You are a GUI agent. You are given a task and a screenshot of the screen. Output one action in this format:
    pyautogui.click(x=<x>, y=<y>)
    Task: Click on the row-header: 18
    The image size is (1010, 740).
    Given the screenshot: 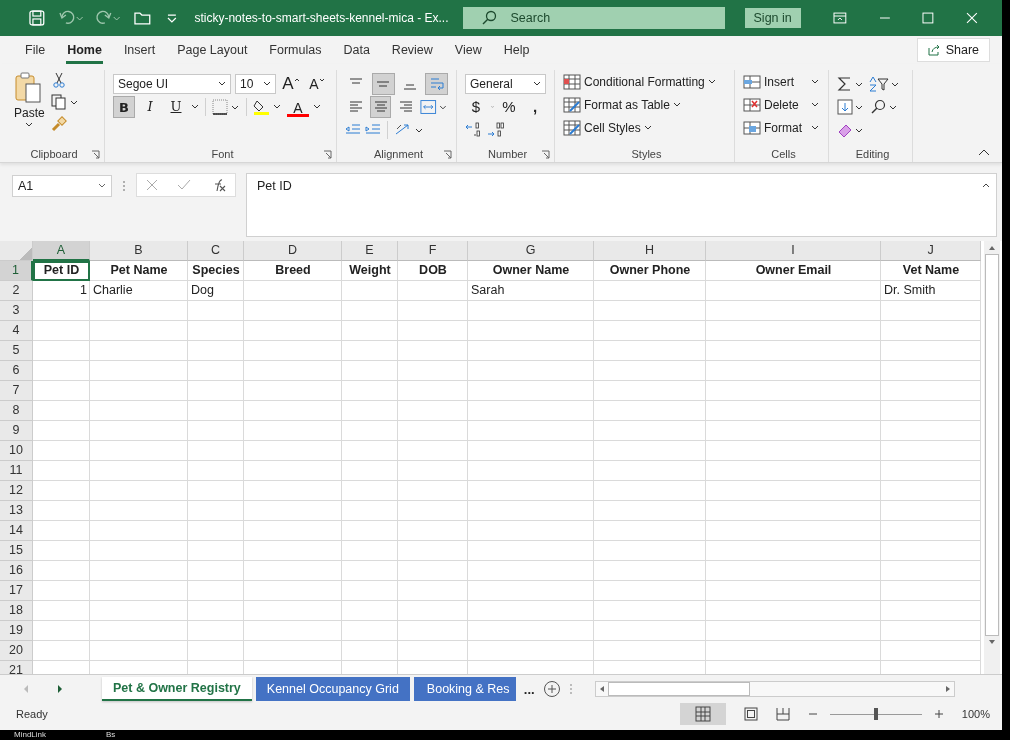 What is the action you would take?
    pyautogui.click(x=16, y=611)
    